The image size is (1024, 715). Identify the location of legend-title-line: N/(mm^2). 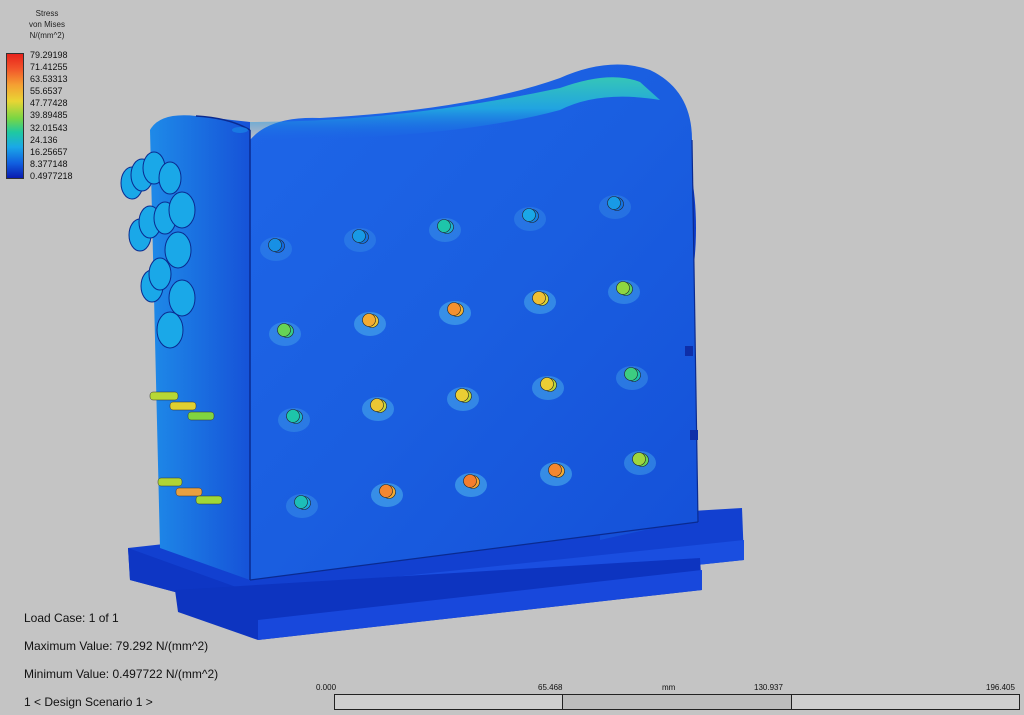
(47, 35).